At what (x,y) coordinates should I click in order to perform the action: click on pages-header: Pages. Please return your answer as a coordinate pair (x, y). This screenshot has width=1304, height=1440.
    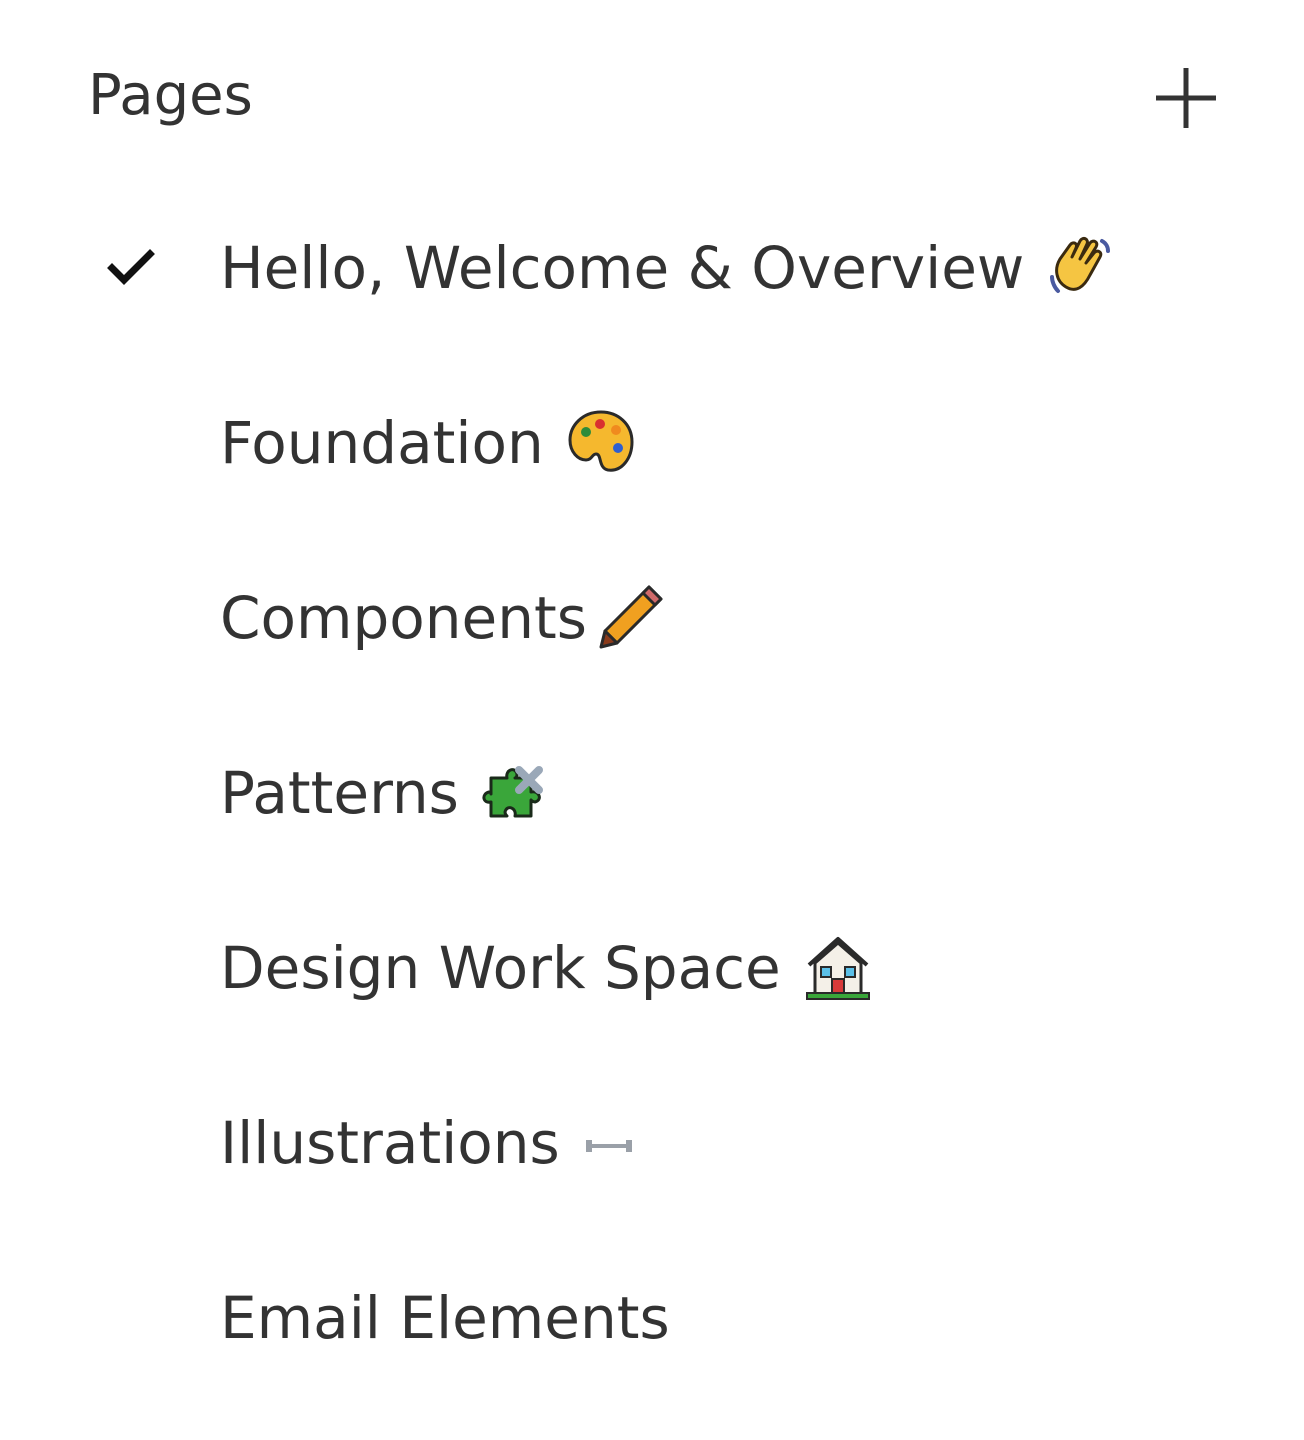
    Looking at the image, I should click on (652, 95).